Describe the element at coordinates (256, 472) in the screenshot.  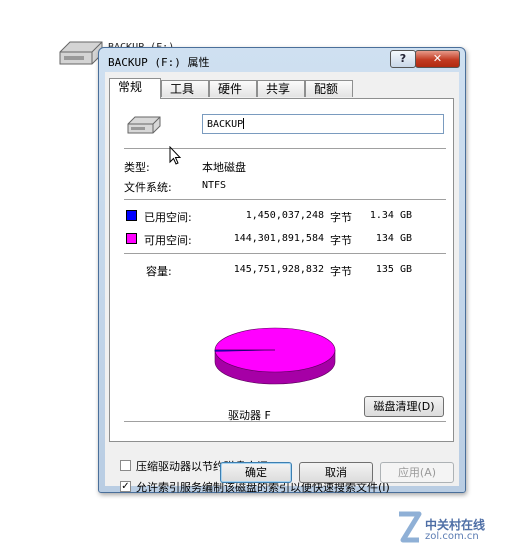
I see `ok-button: 确定` at that location.